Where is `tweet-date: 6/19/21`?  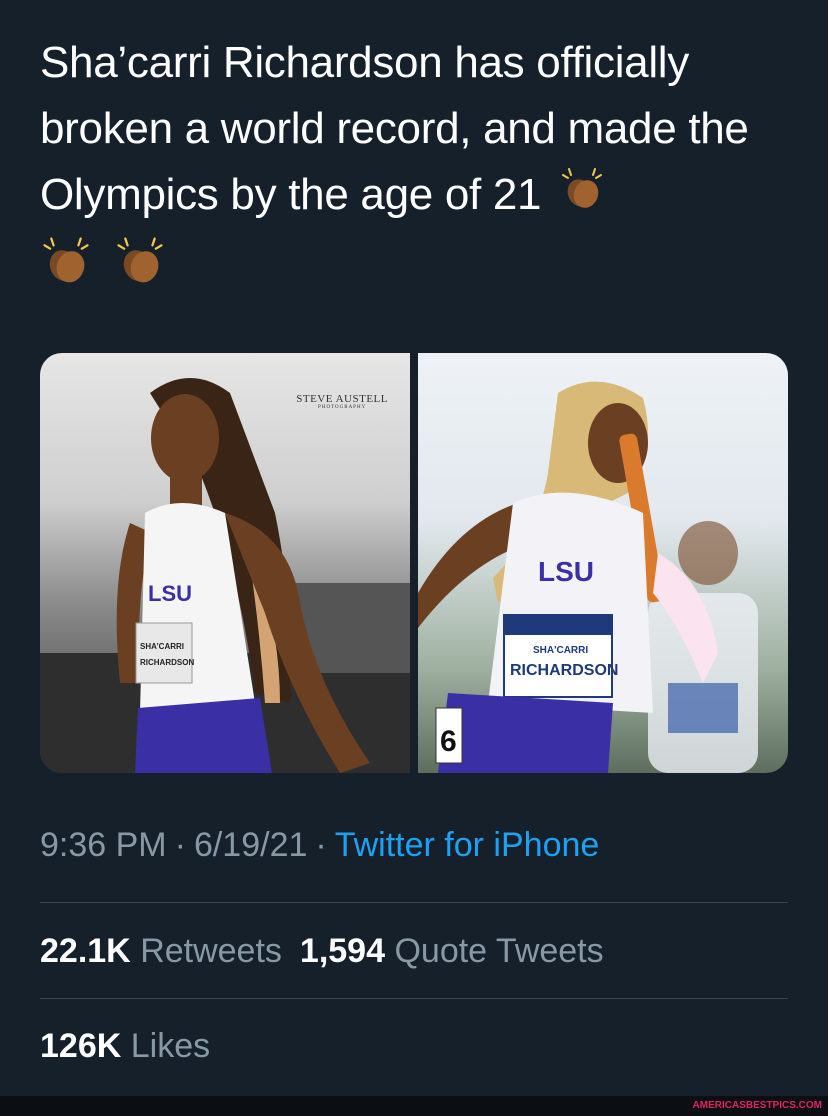
tweet-date: 6/19/21 is located at coordinates (250, 845).